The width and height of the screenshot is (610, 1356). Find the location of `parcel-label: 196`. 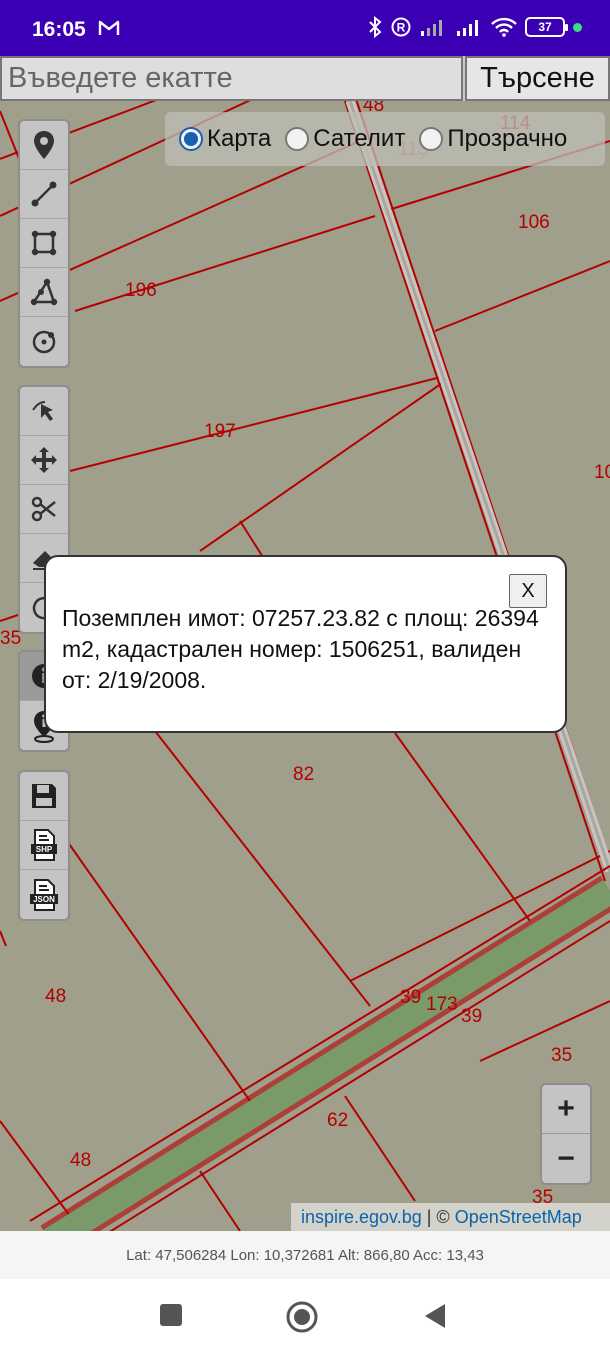

parcel-label: 196 is located at coordinates (141, 290).